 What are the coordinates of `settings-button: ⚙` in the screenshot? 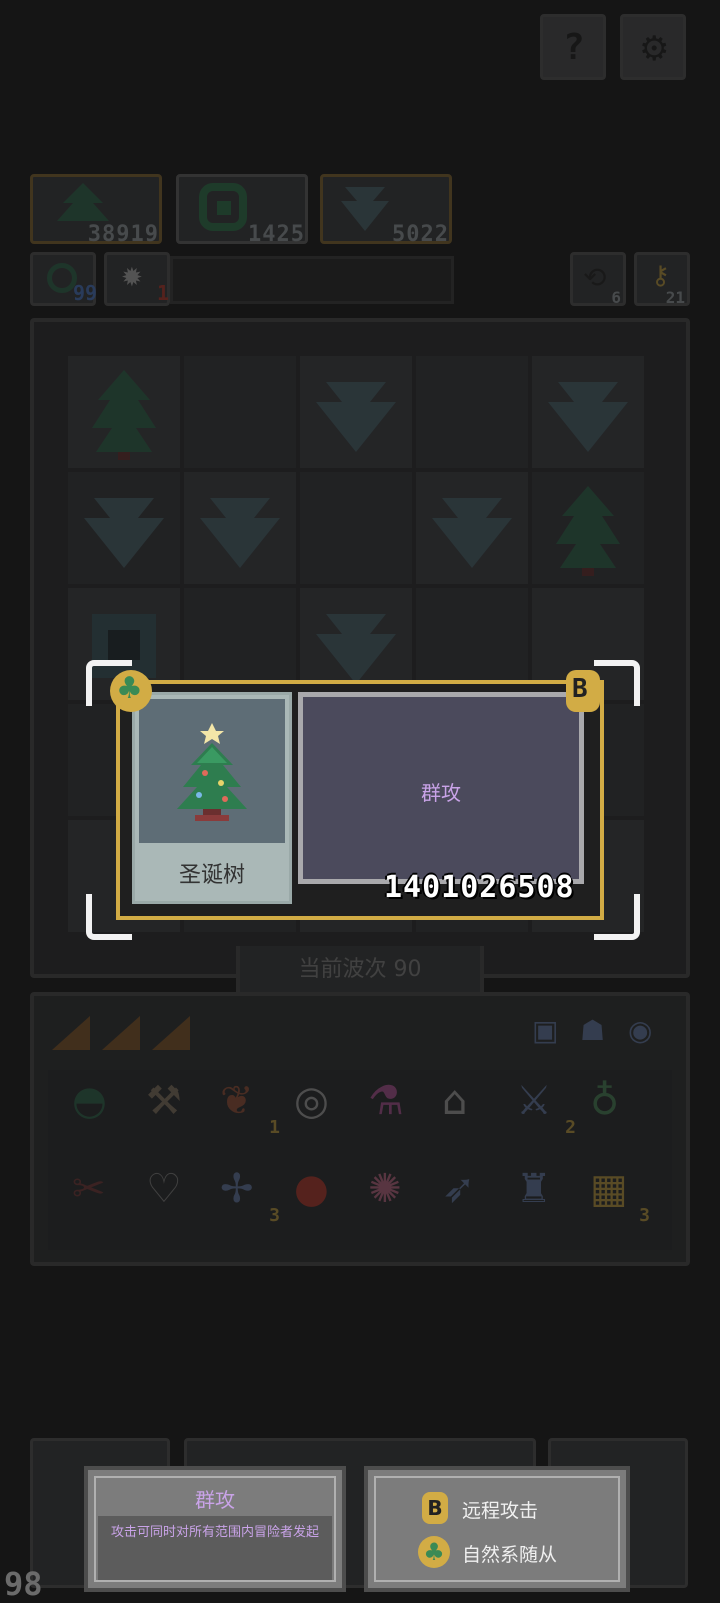 It's located at (653, 47).